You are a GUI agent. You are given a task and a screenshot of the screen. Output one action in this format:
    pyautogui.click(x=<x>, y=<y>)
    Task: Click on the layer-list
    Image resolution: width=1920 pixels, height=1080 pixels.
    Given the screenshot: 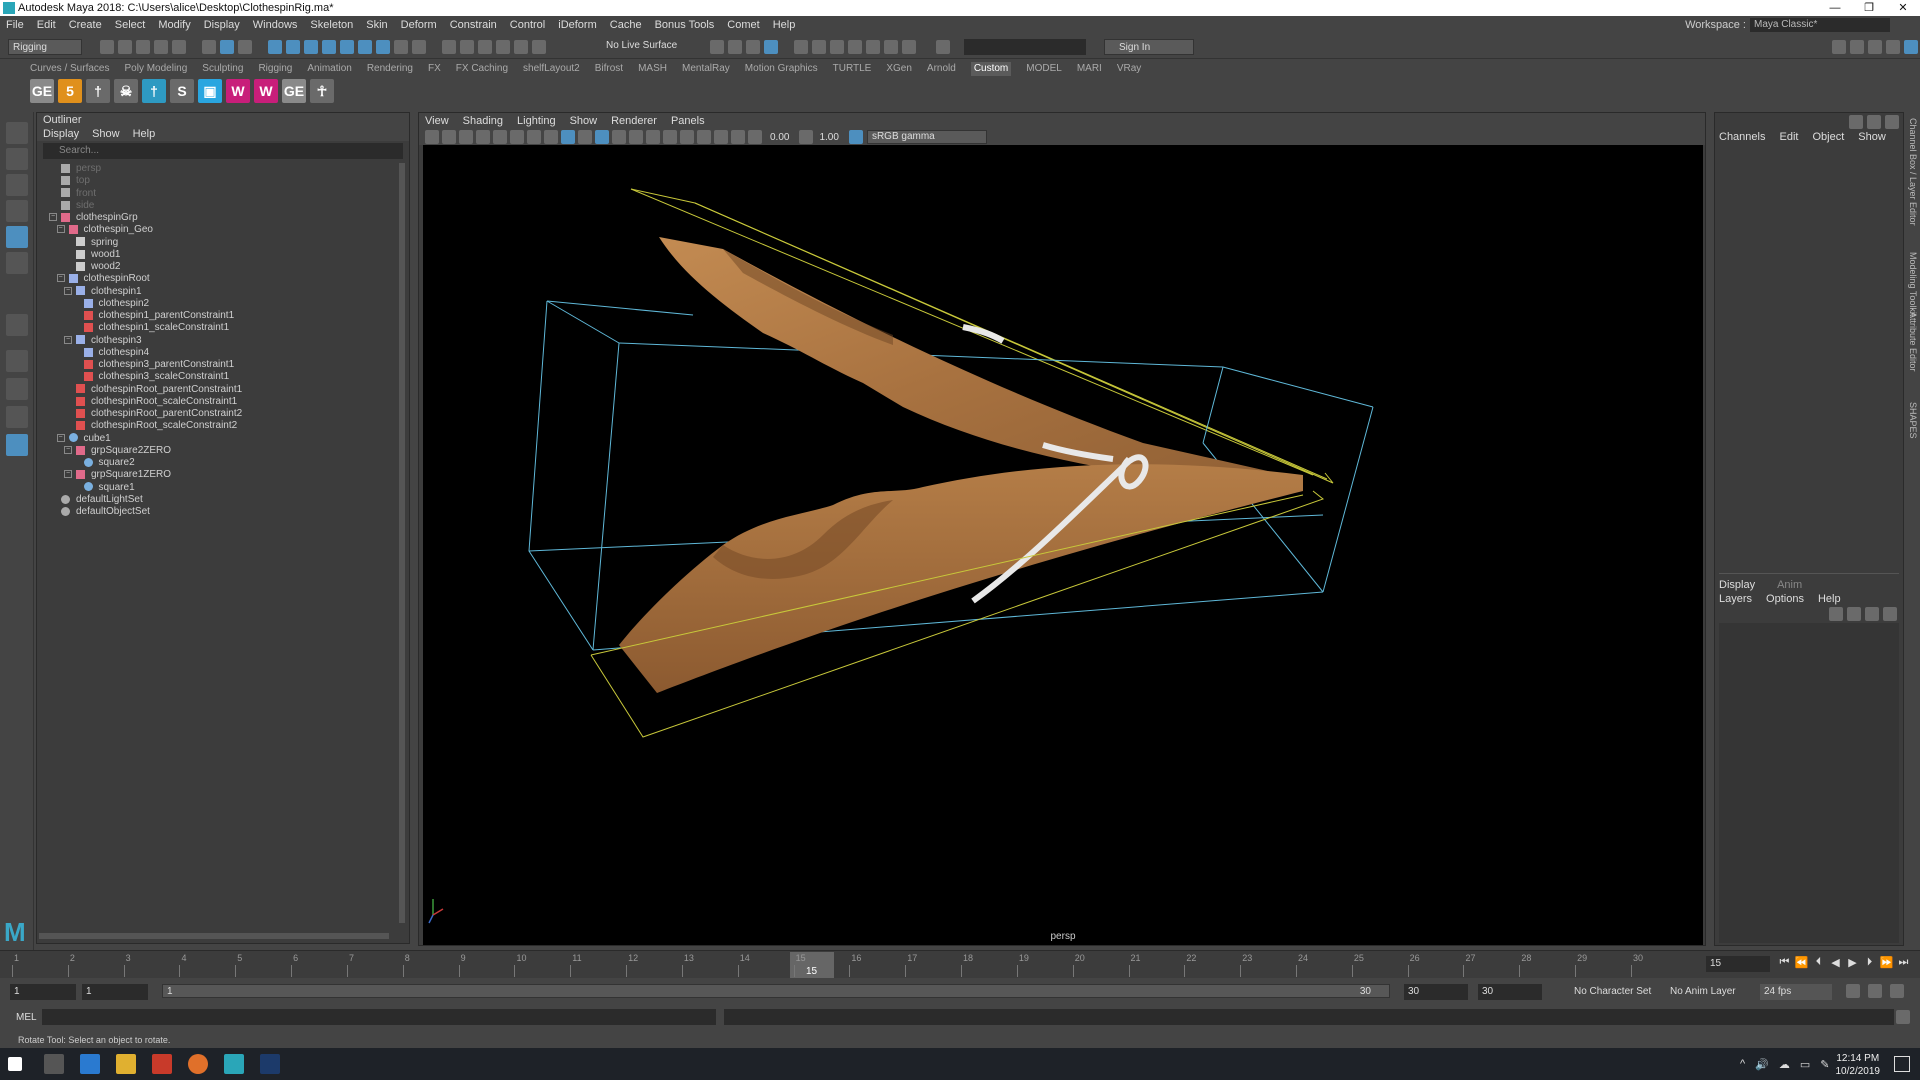 What is the action you would take?
    pyautogui.click(x=1809, y=783)
    